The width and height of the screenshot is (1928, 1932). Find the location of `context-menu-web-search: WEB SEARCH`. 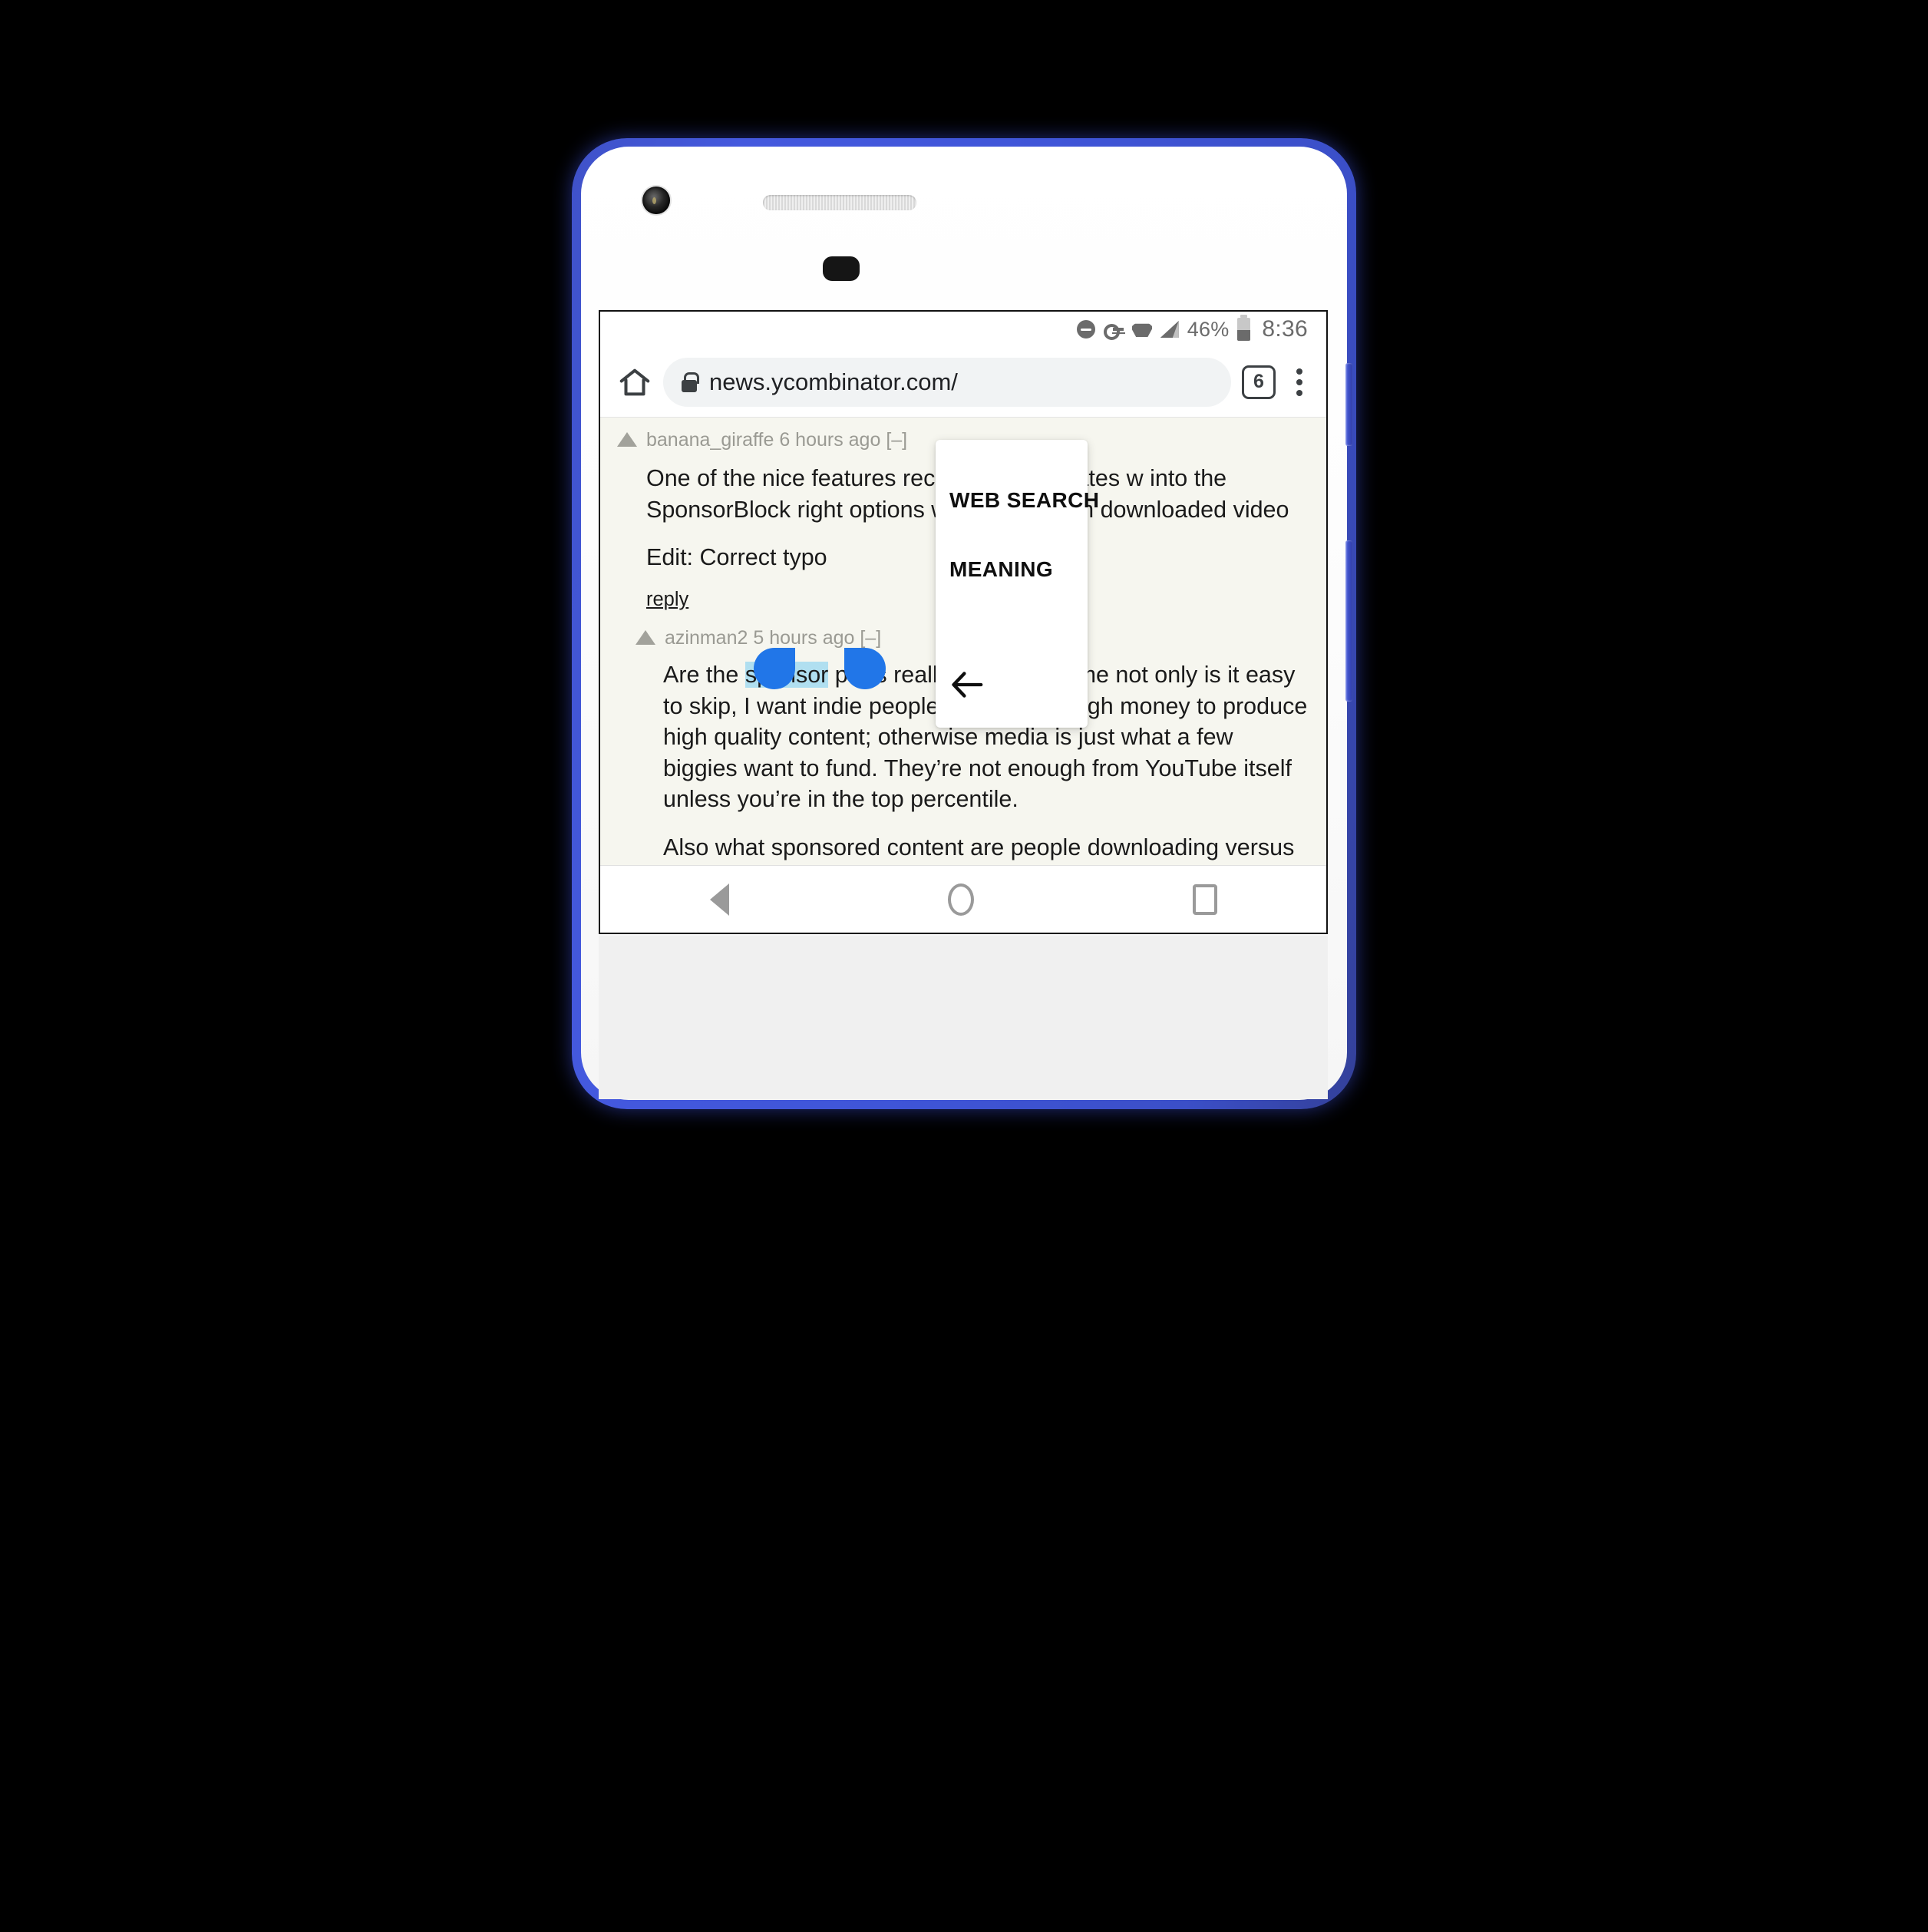

context-menu-web-search: WEB SEARCH is located at coordinates (1024, 500).